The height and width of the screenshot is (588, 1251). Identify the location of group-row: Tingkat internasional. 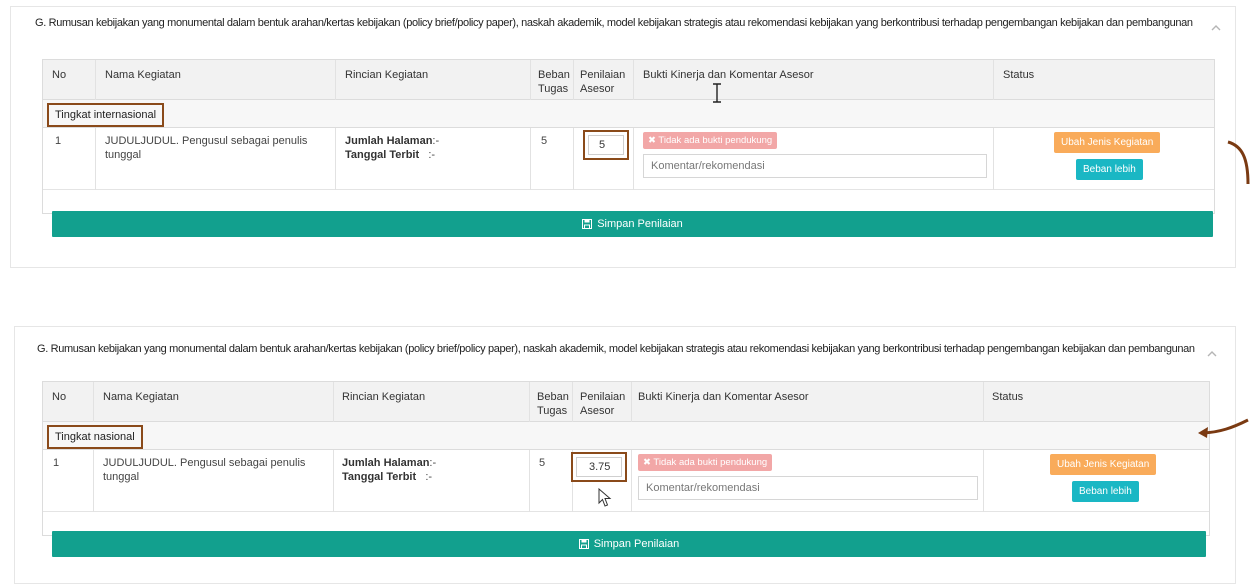
(628, 114).